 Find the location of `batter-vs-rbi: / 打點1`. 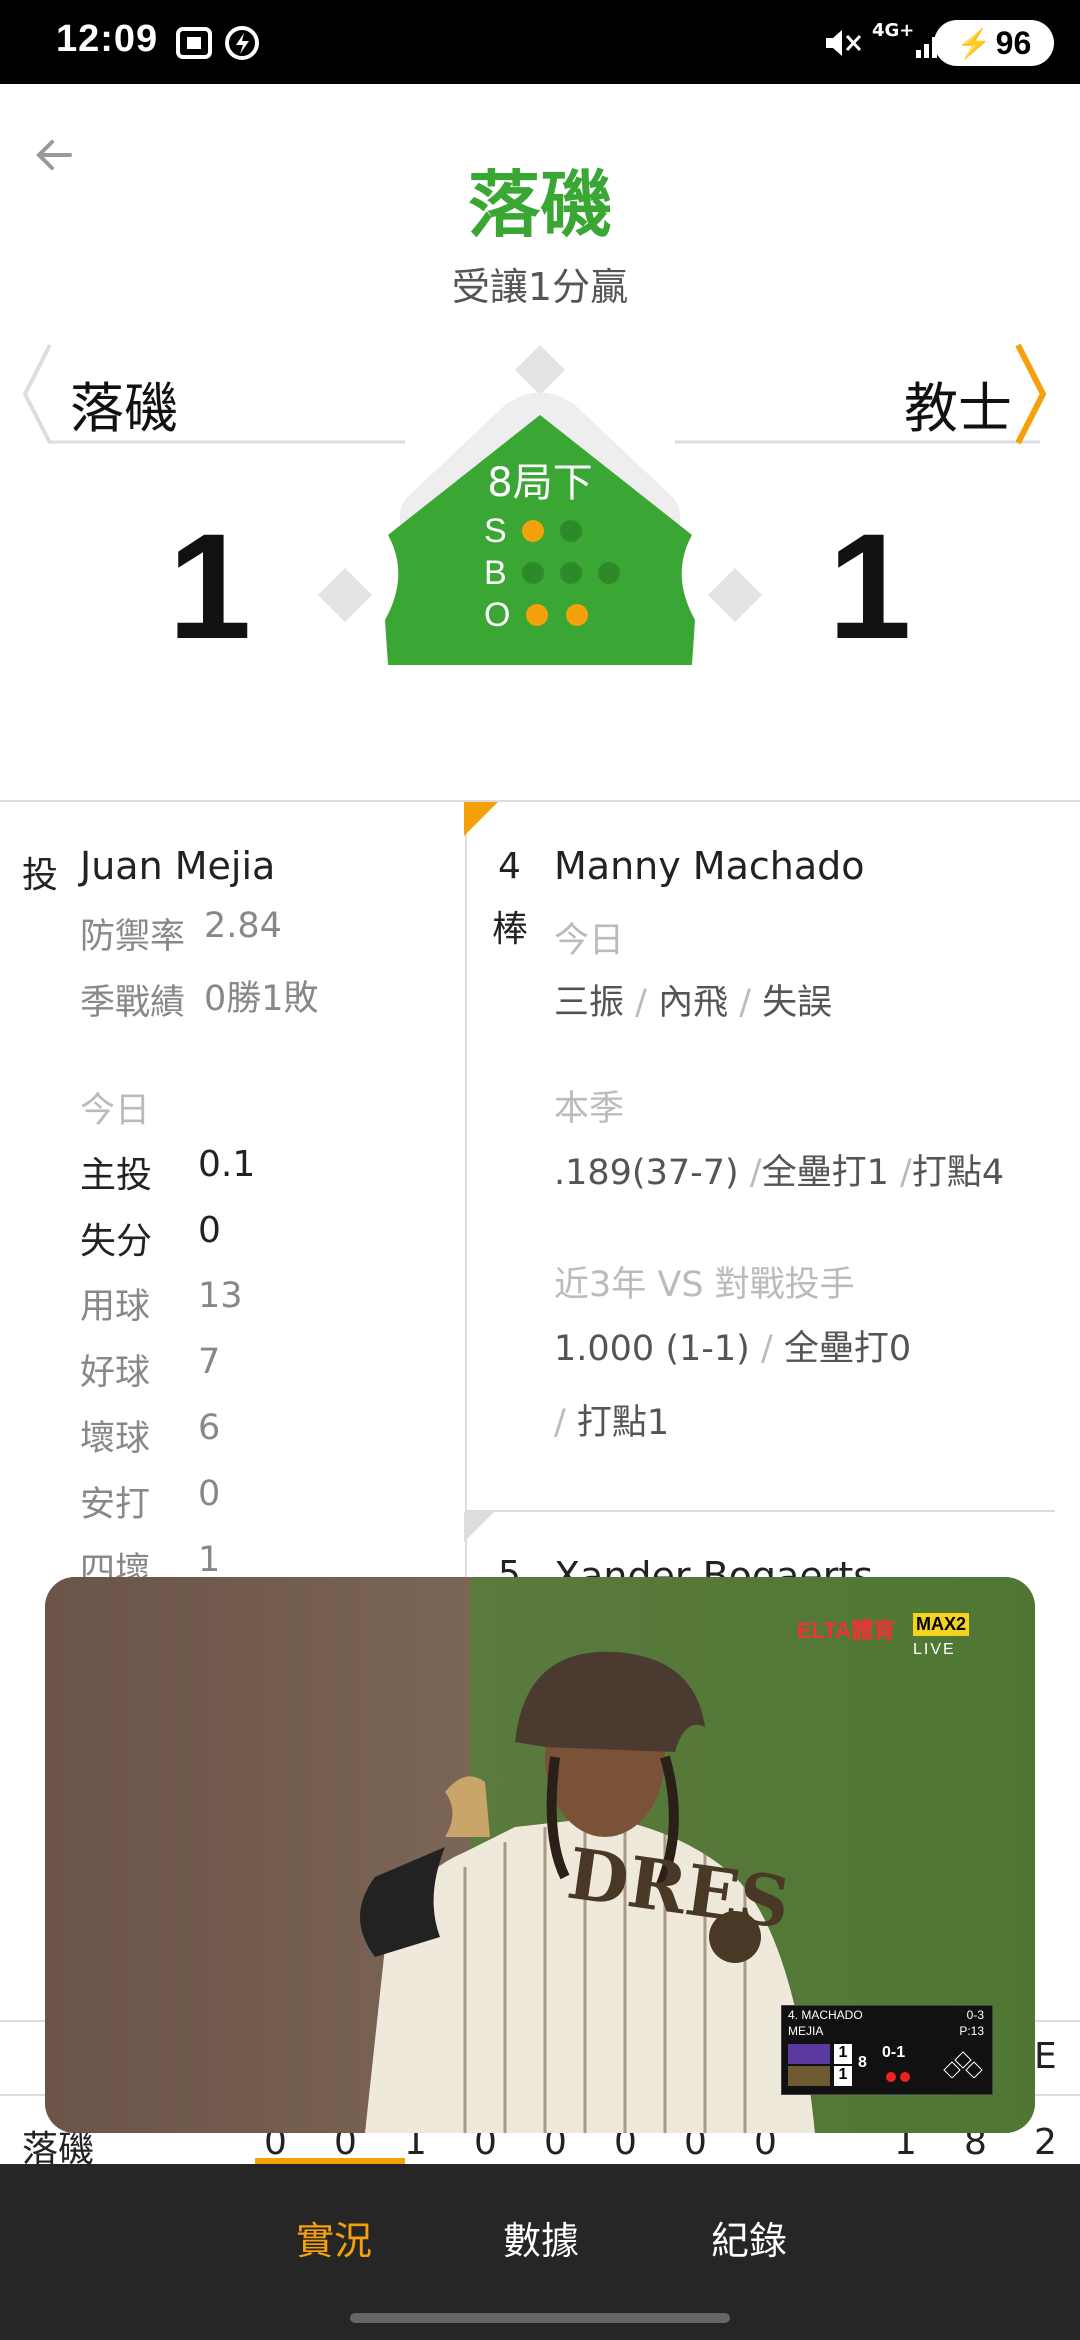

batter-vs-rbi: / 打點1 is located at coordinates (612, 1423).